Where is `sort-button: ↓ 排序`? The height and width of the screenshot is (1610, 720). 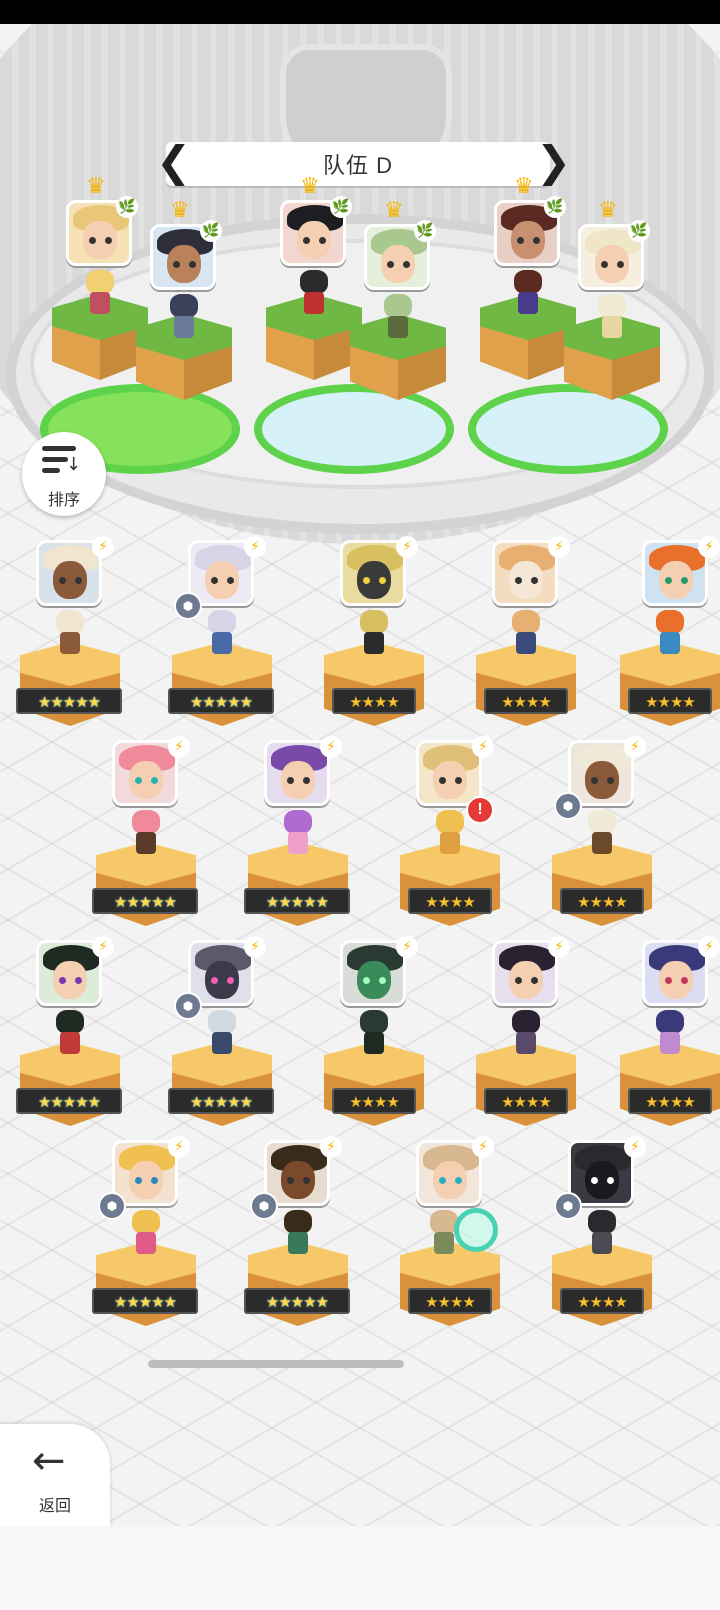
sort-button: ↓ 排序 is located at coordinates (64, 474).